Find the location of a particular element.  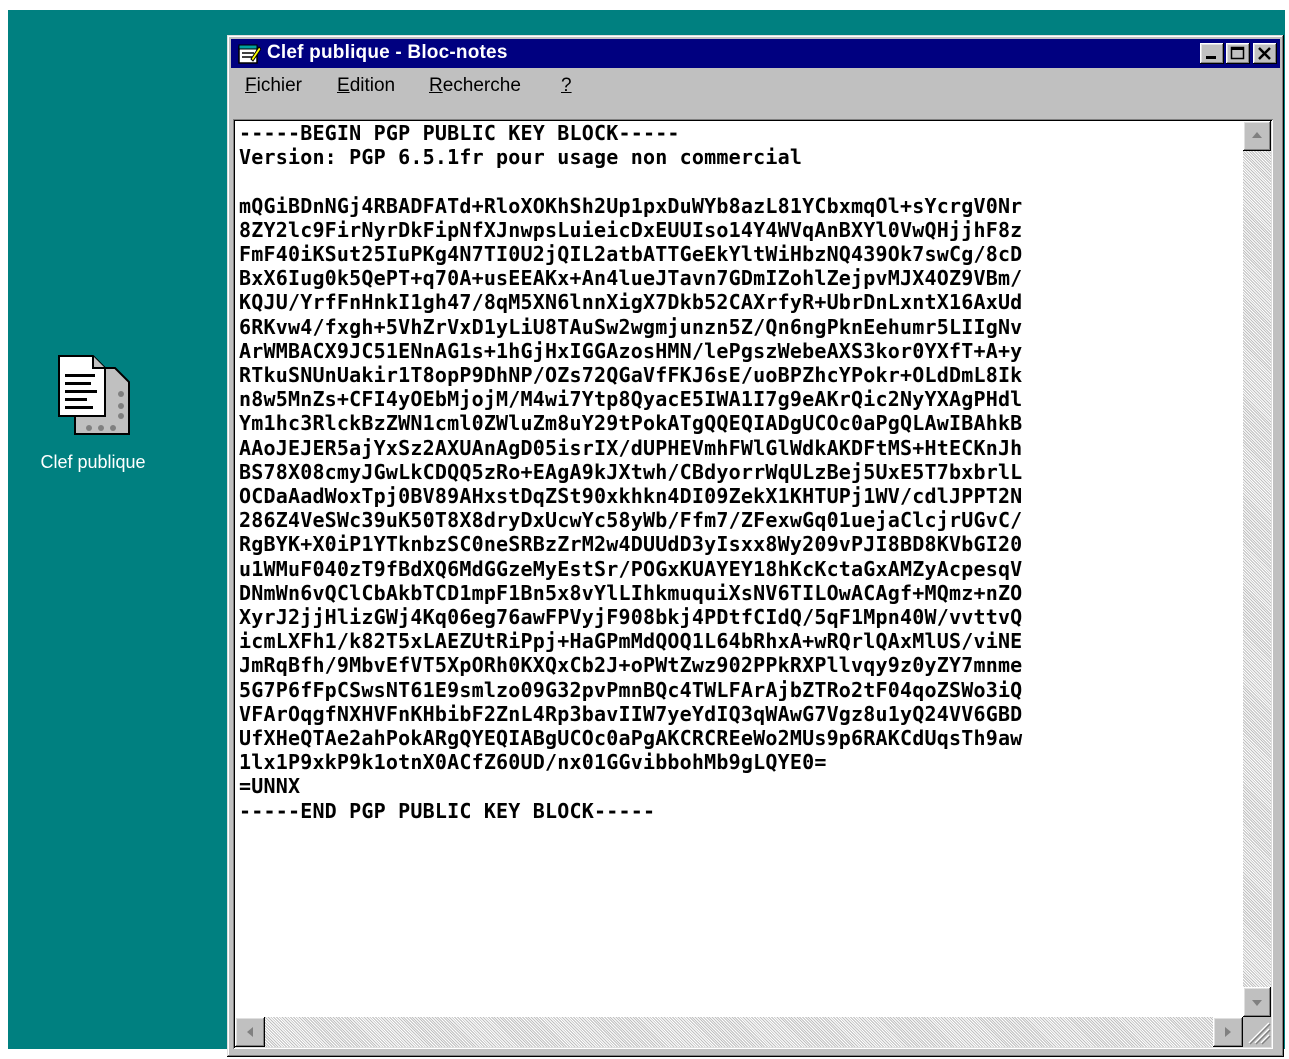

text-file-icon is located at coordinates (94, 395).